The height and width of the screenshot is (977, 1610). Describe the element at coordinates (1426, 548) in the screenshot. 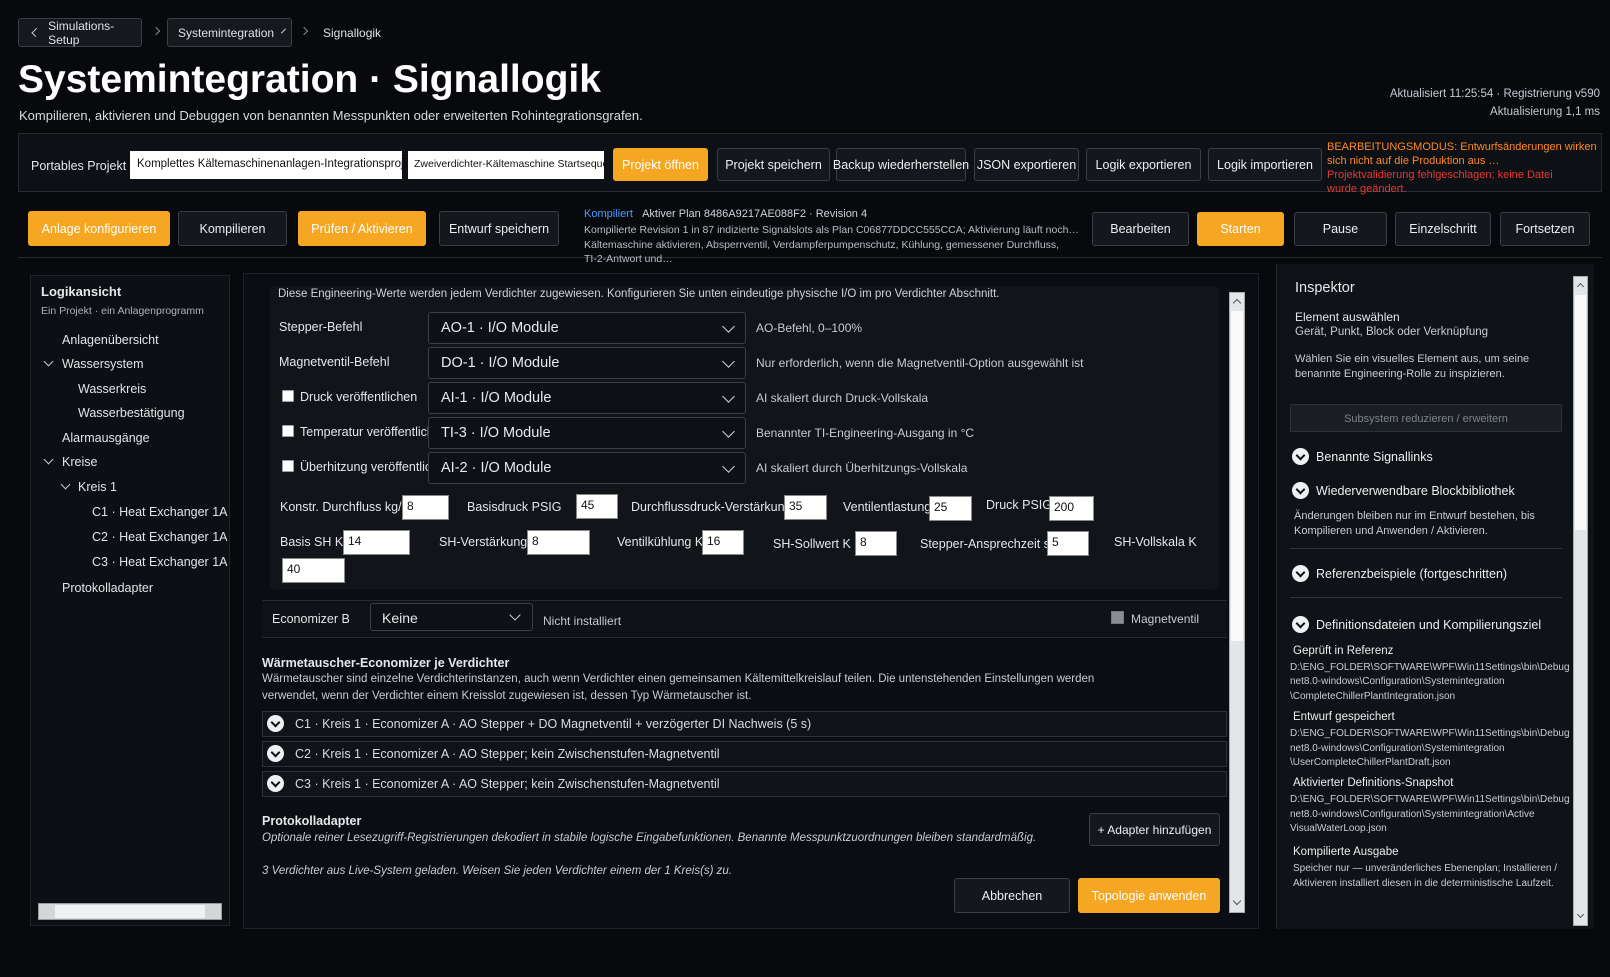

I see `divider` at that location.